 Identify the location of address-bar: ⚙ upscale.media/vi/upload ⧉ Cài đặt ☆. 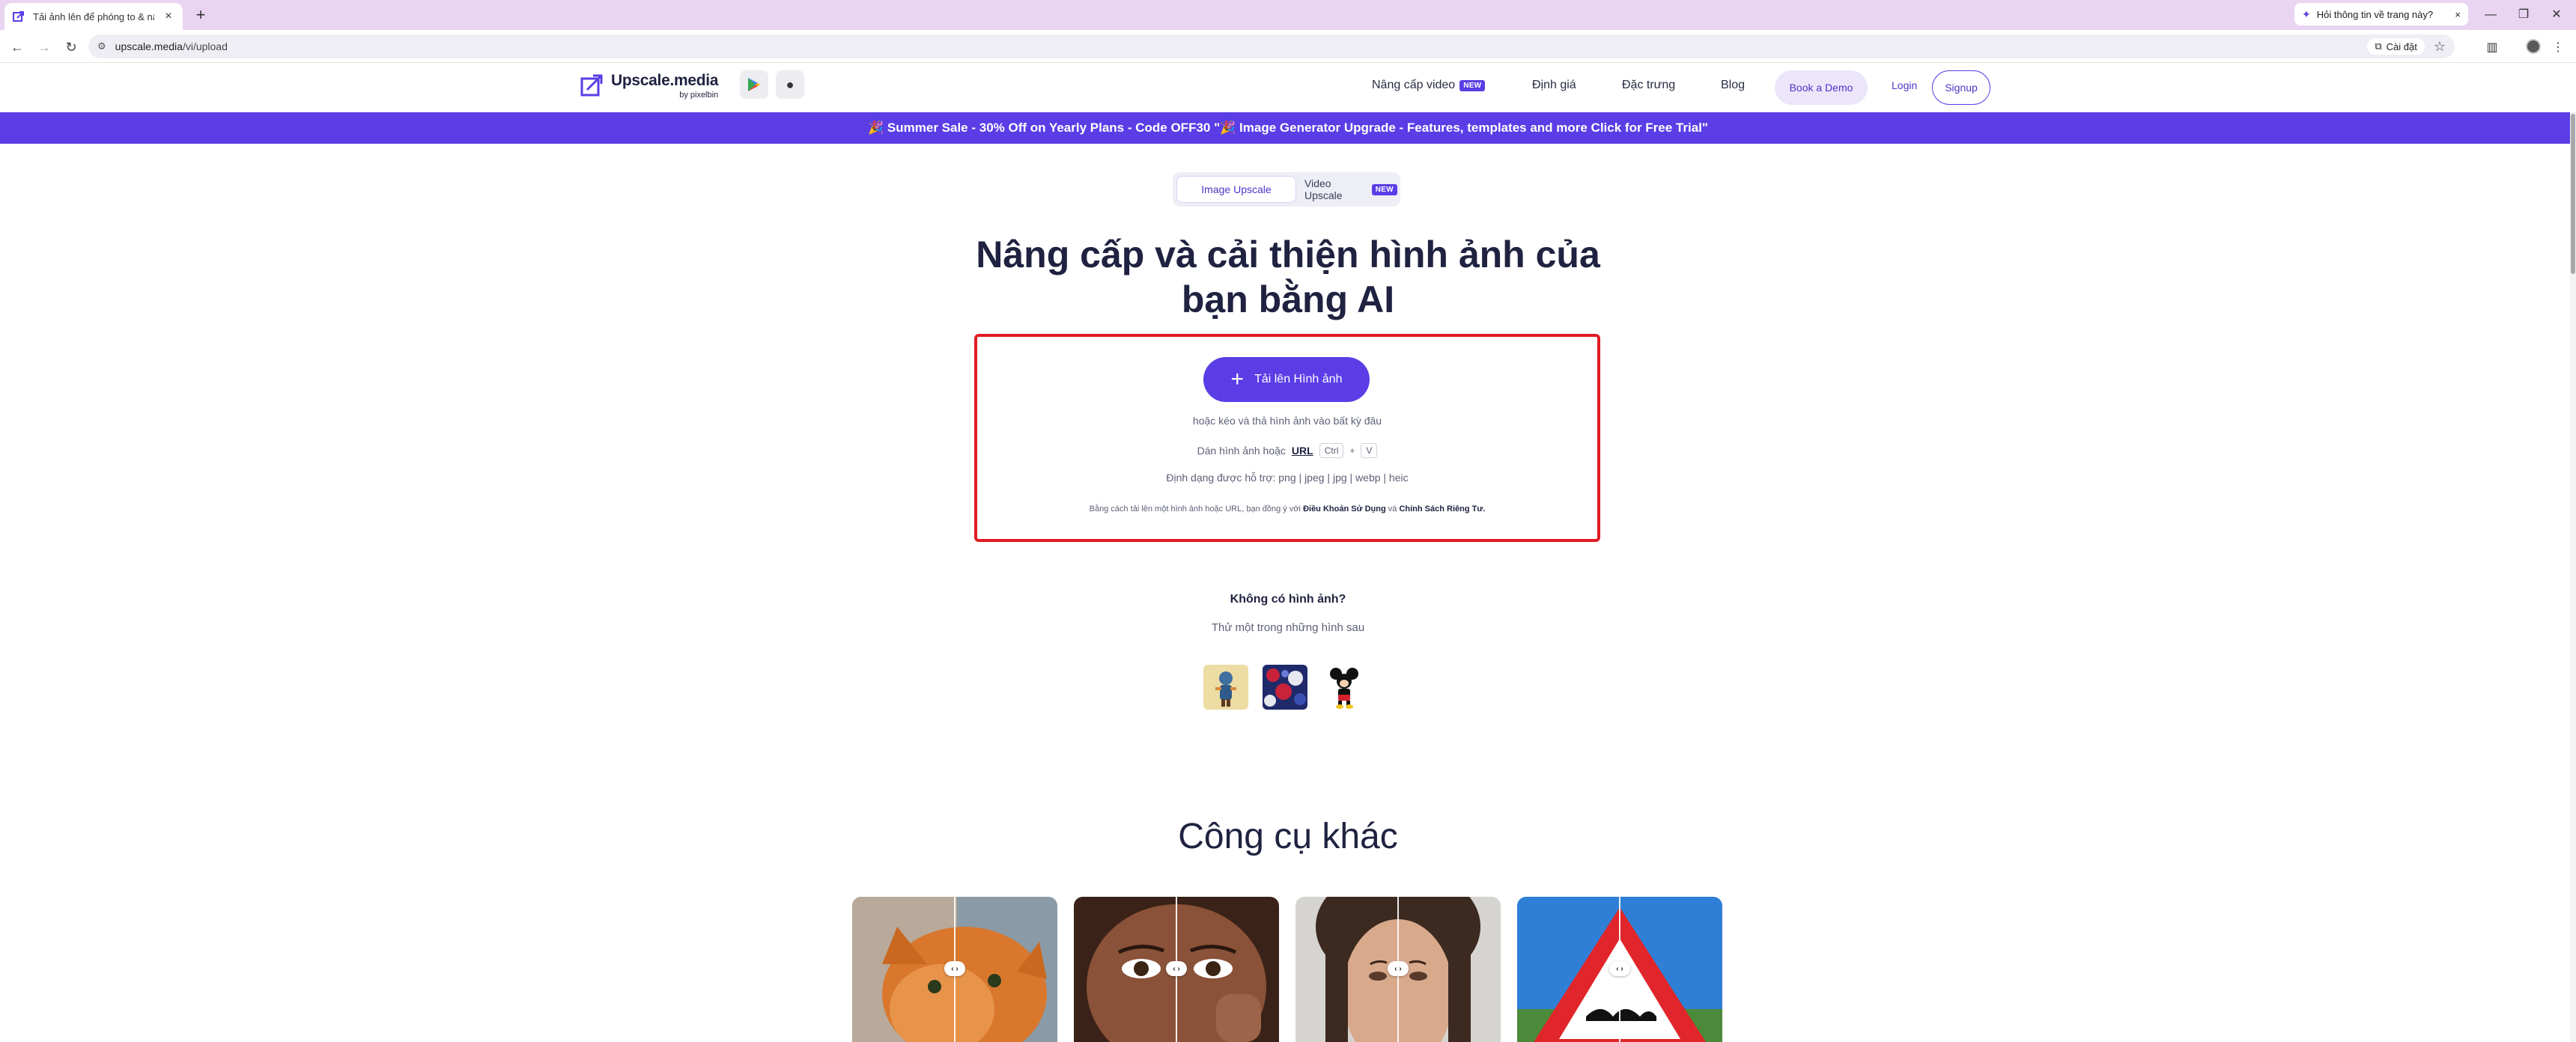
(1271, 46).